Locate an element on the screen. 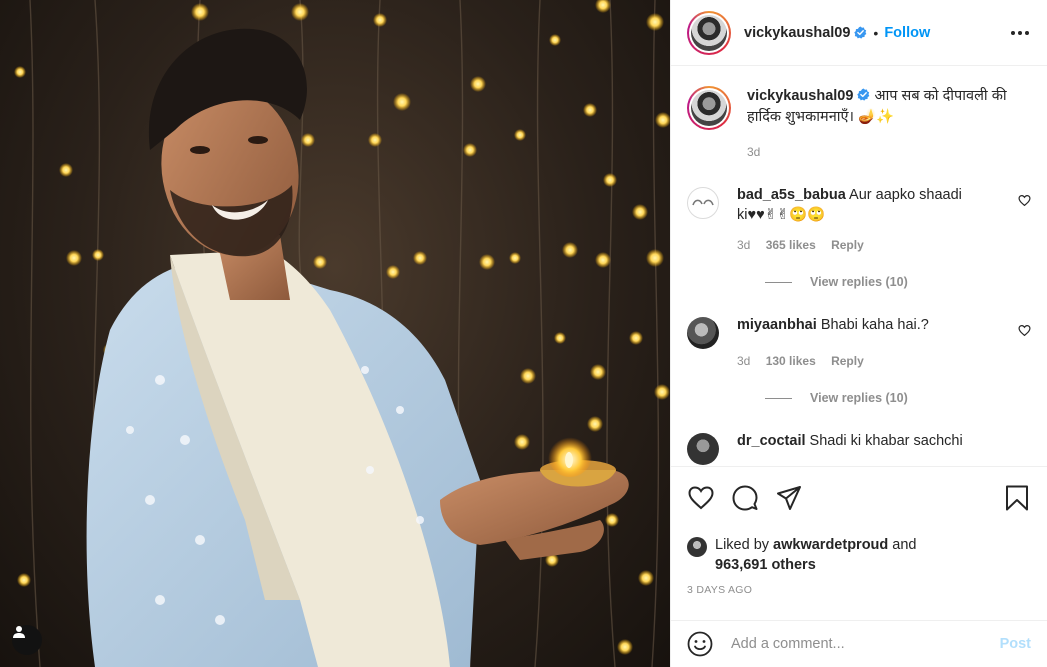 The image size is (1047, 667). comment-username: miyaanbhai is located at coordinates (777, 325).